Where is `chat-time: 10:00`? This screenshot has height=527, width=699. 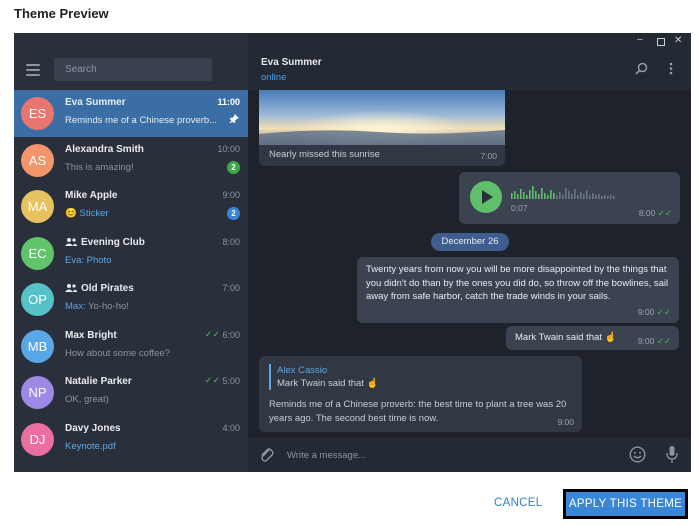
chat-time: 10:00 is located at coordinates (228, 148).